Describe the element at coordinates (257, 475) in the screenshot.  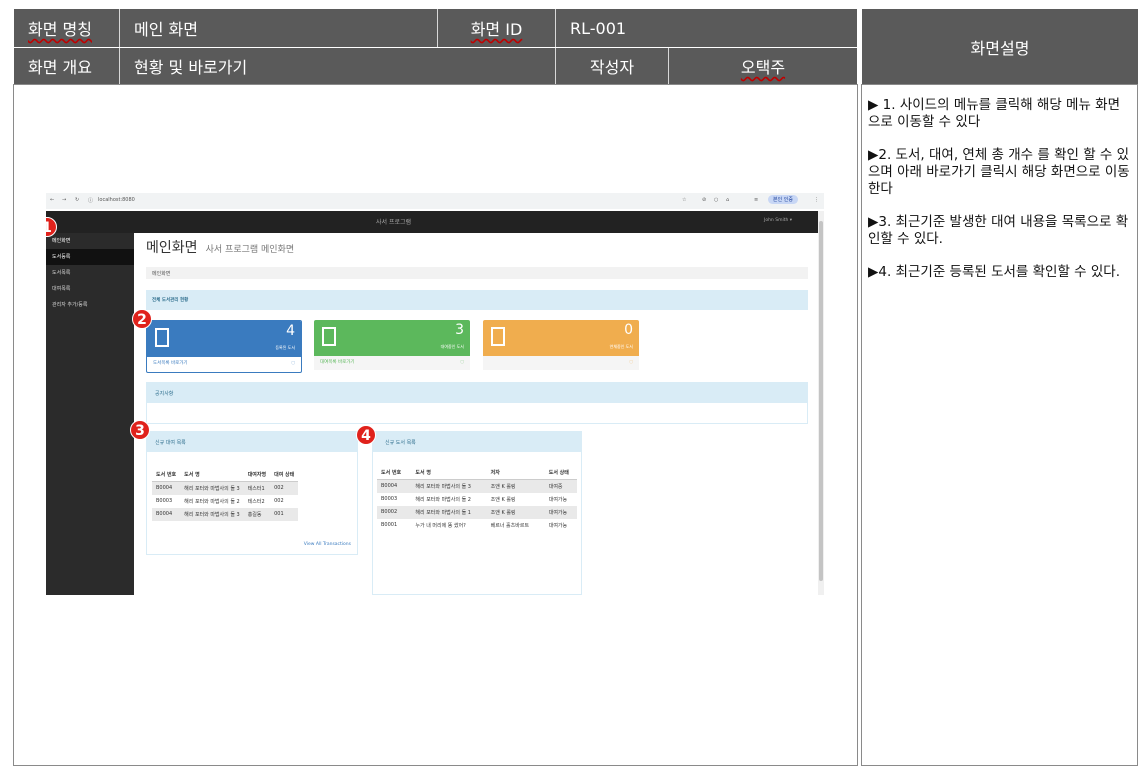
I see `column-header: 대여자명` at that location.